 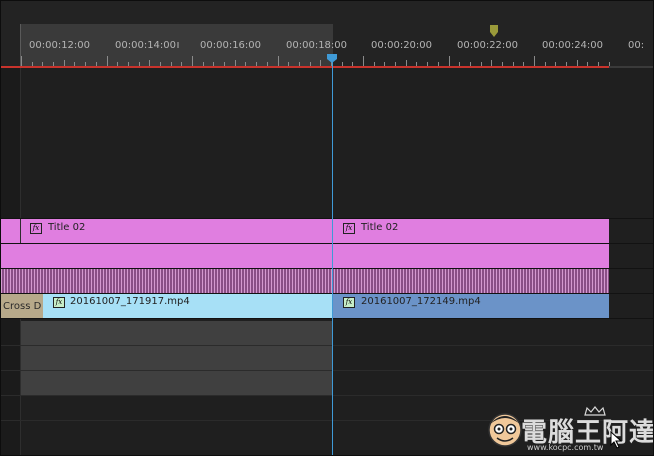 I want to click on title-clip-prev, so click(x=10, y=231).